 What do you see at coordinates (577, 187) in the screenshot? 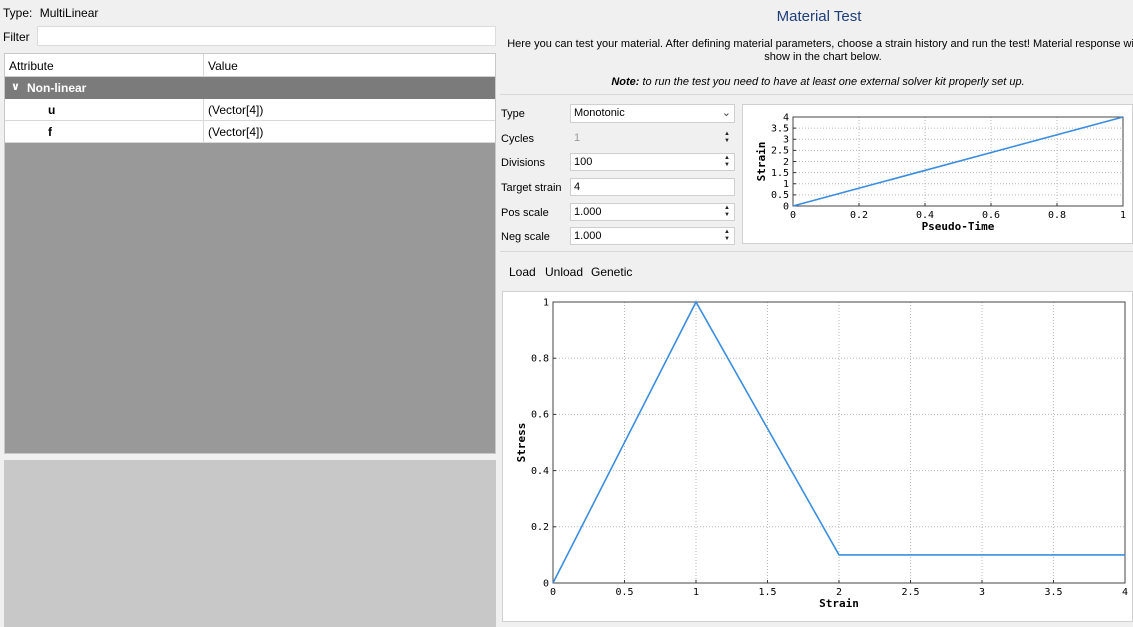
I see `target-strain-value: 4` at bounding box center [577, 187].